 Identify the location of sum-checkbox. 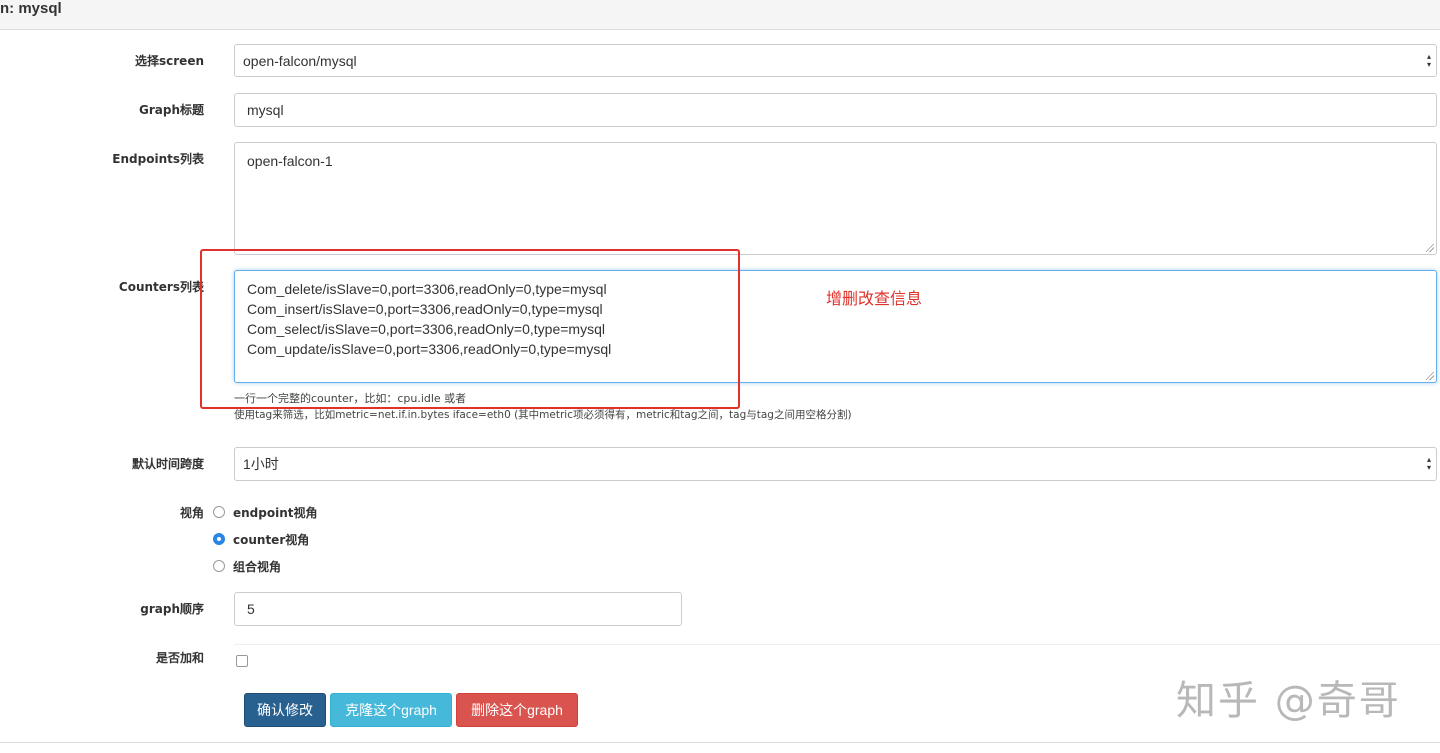
(242, 661).